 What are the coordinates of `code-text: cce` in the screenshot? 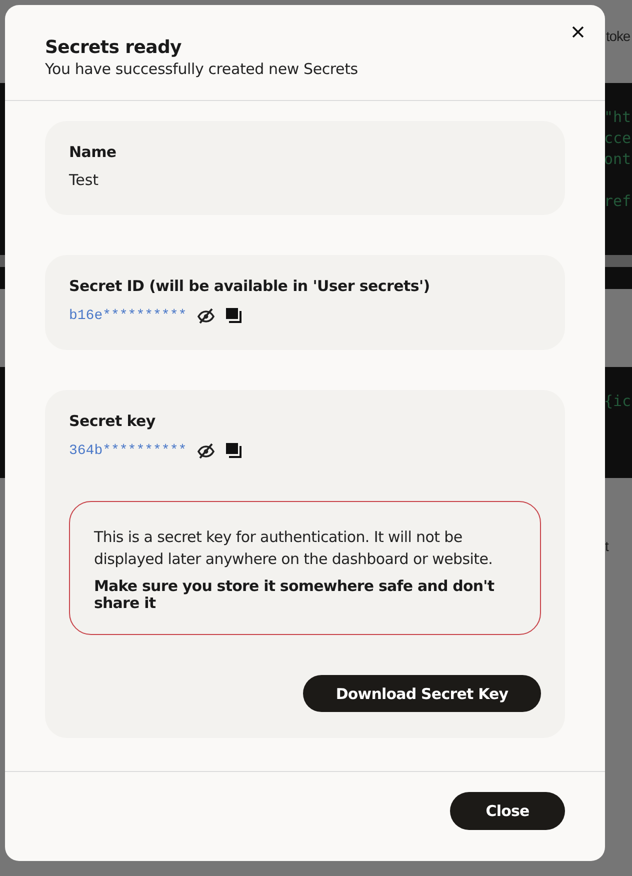 It's located at (618, 138).